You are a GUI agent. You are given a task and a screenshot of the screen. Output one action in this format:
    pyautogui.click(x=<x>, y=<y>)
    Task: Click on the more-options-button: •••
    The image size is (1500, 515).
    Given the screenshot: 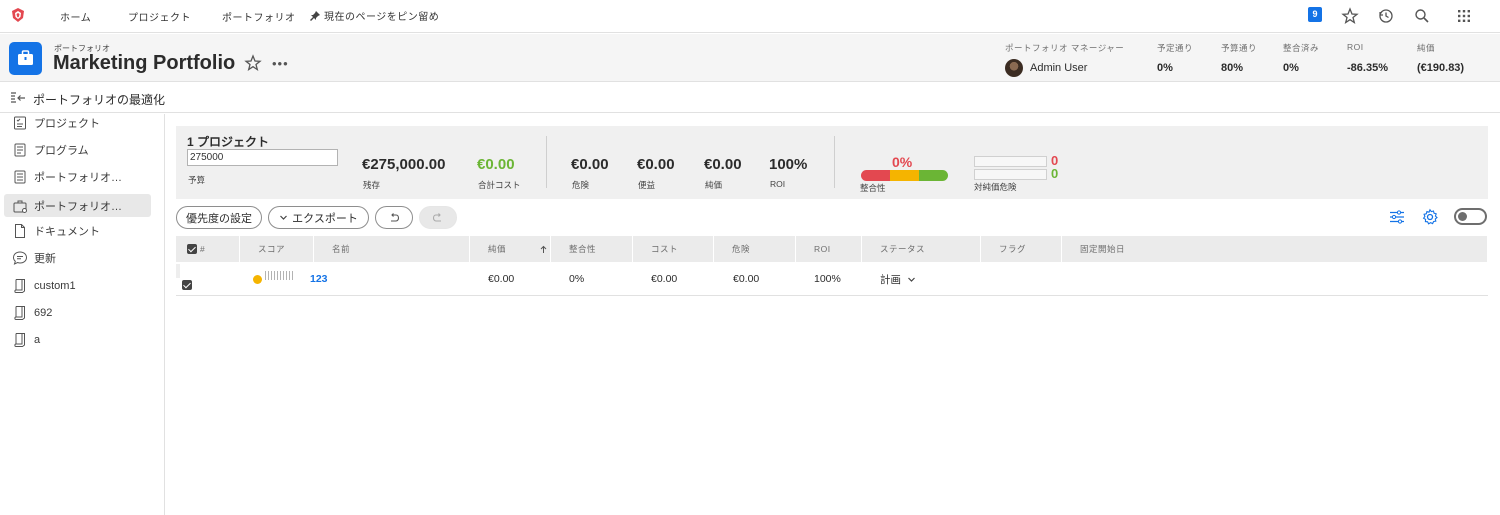 What is the action you would take?
    pyautogui.click(x=280, y=63)
    